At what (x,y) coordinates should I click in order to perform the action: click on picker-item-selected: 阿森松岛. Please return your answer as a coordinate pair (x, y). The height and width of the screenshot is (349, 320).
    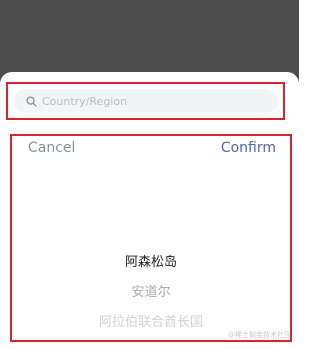
    Looking at the image, I should click on (151, 263).